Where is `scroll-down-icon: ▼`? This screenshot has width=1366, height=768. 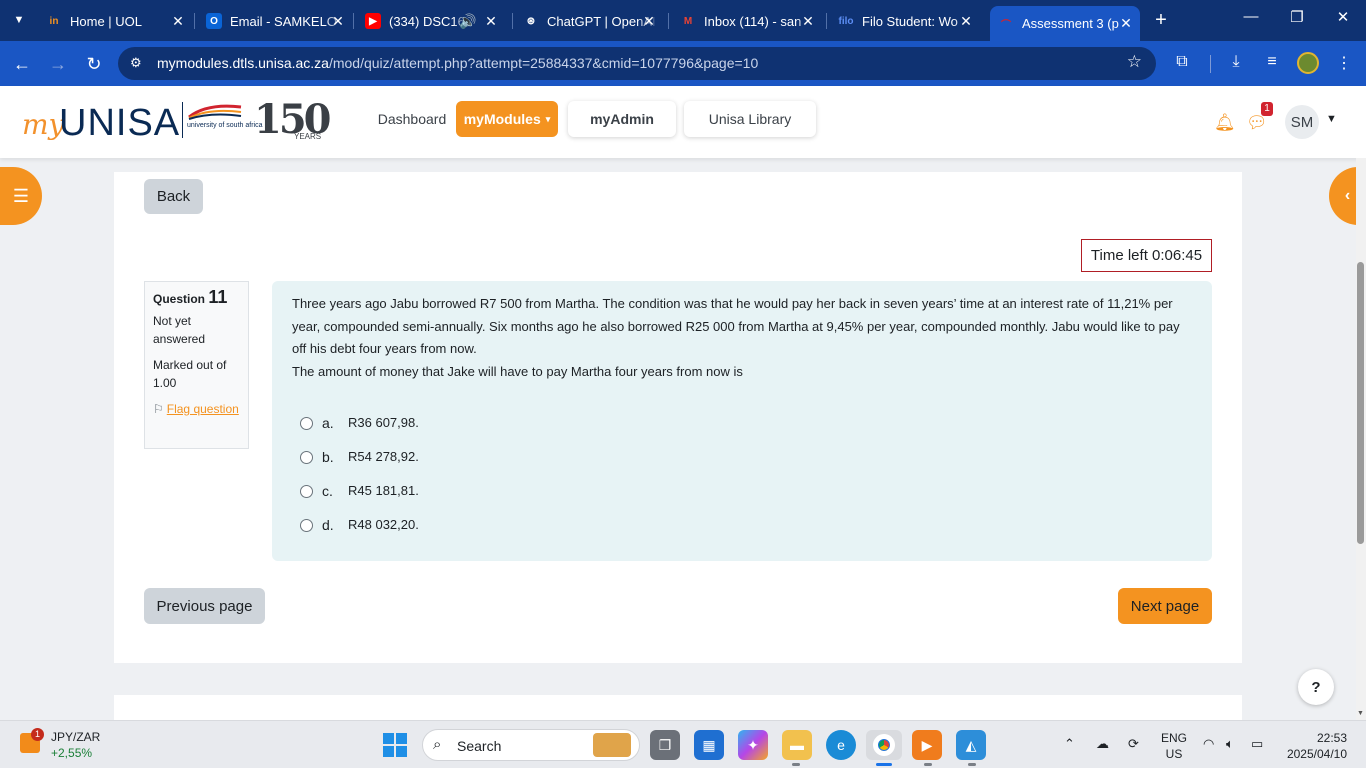
scroll-down-icon: ▼ is located at coordinates (1360, 713).